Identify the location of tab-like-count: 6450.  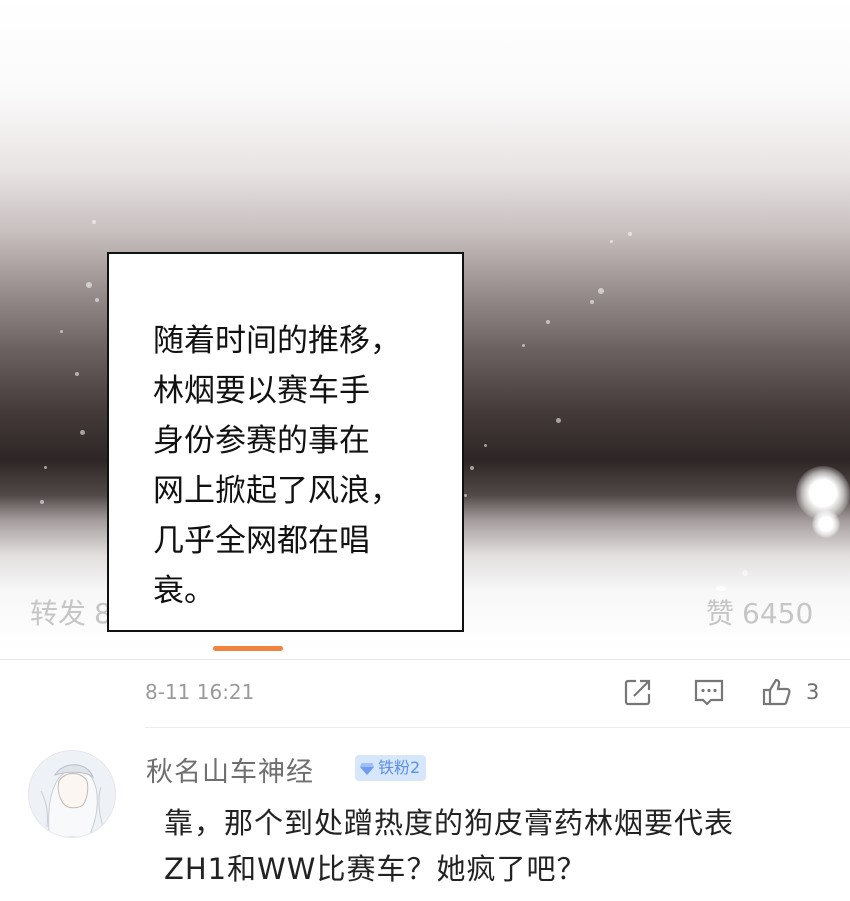
(778, 613).